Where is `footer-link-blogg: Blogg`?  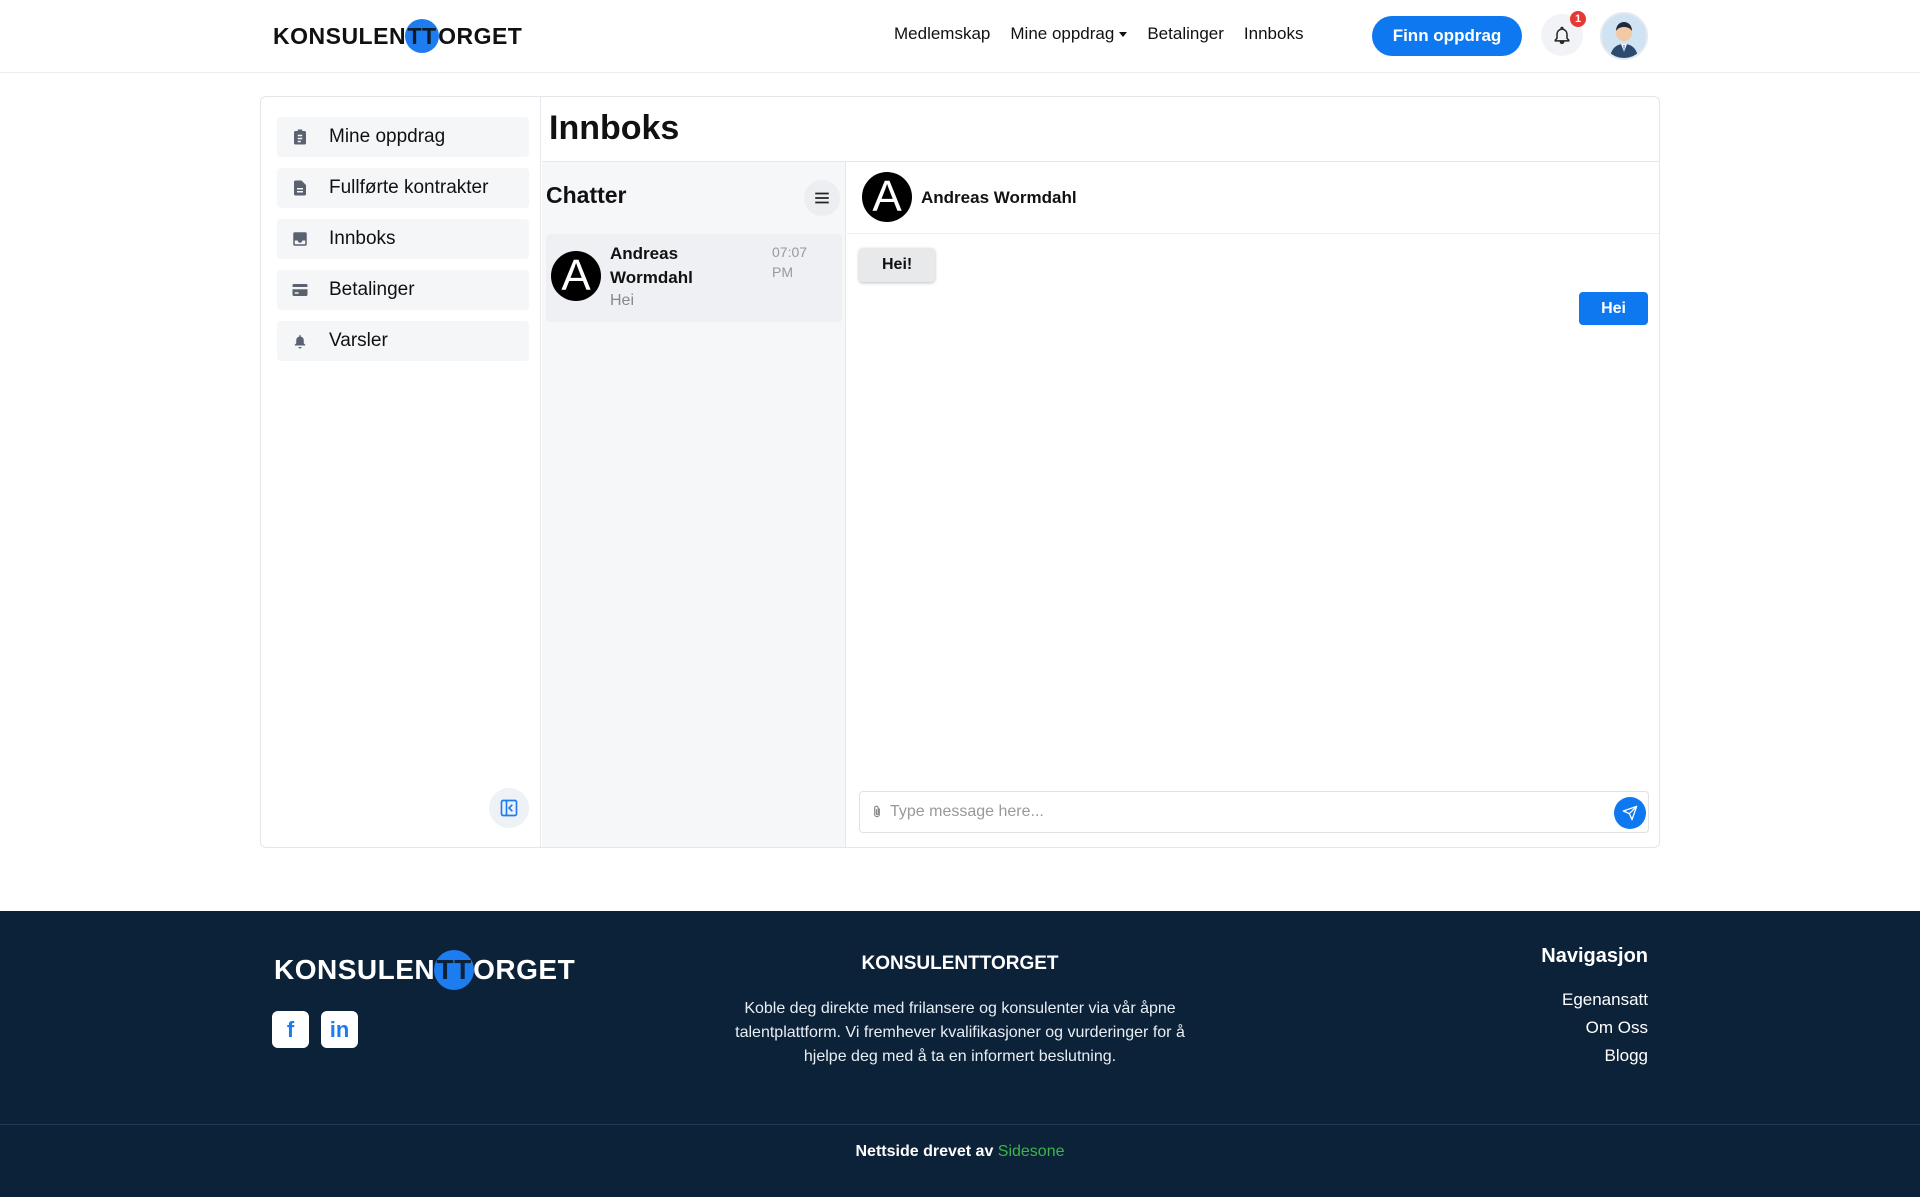 footer-link-blogg: Blogg is located at coordinates (1594, 1056).